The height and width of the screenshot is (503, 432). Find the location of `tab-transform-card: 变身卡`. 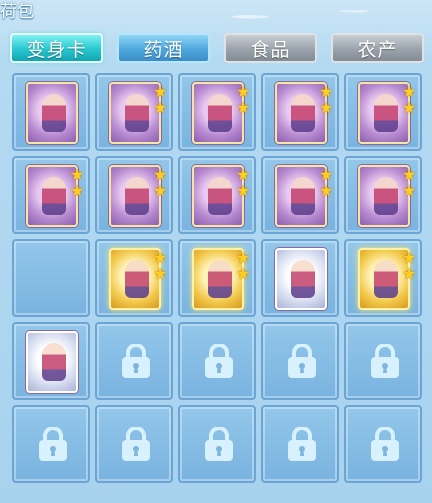

tab-transform-card: 变身卡 is located at coordinates (56, 48).